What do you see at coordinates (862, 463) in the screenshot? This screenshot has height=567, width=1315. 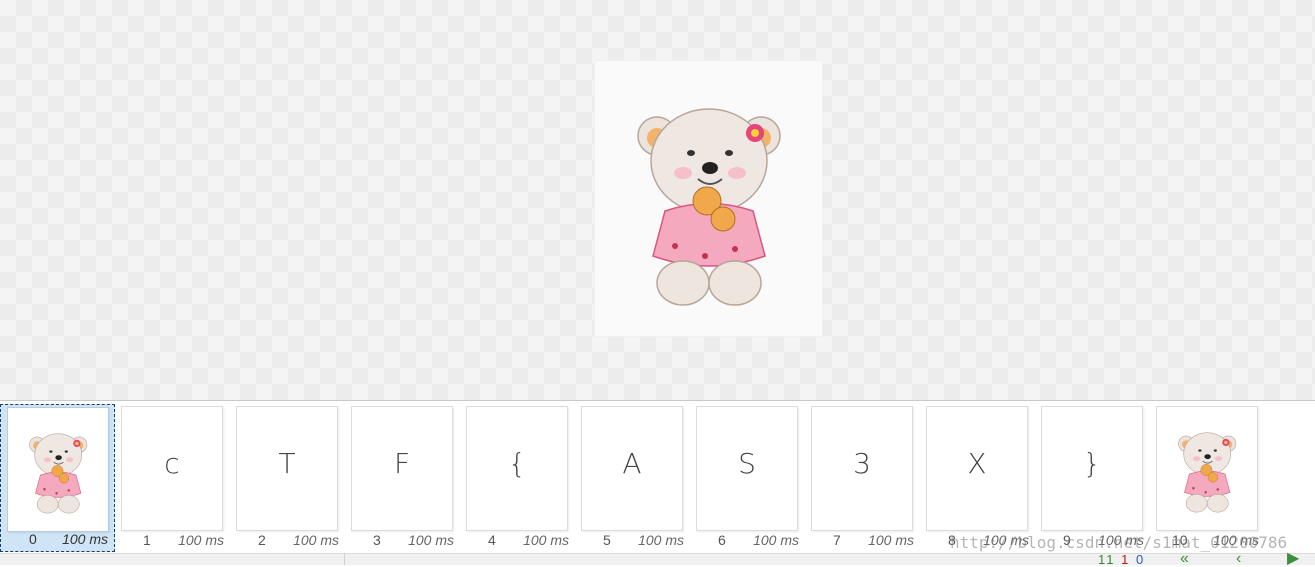 I see `frame-glyph: 3` at bounding box center [862, 463].